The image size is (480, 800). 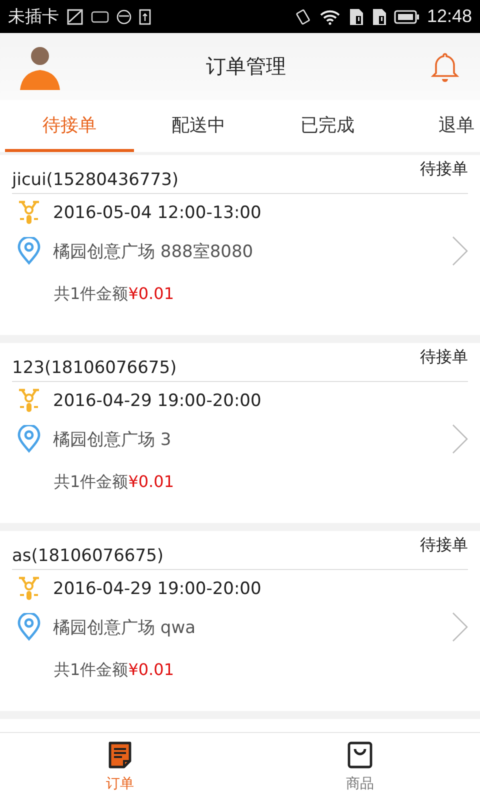 What do you see at coordinates (445, 66) in the screenshot?
I see `bell-icon` at bounding box center [445, 66].